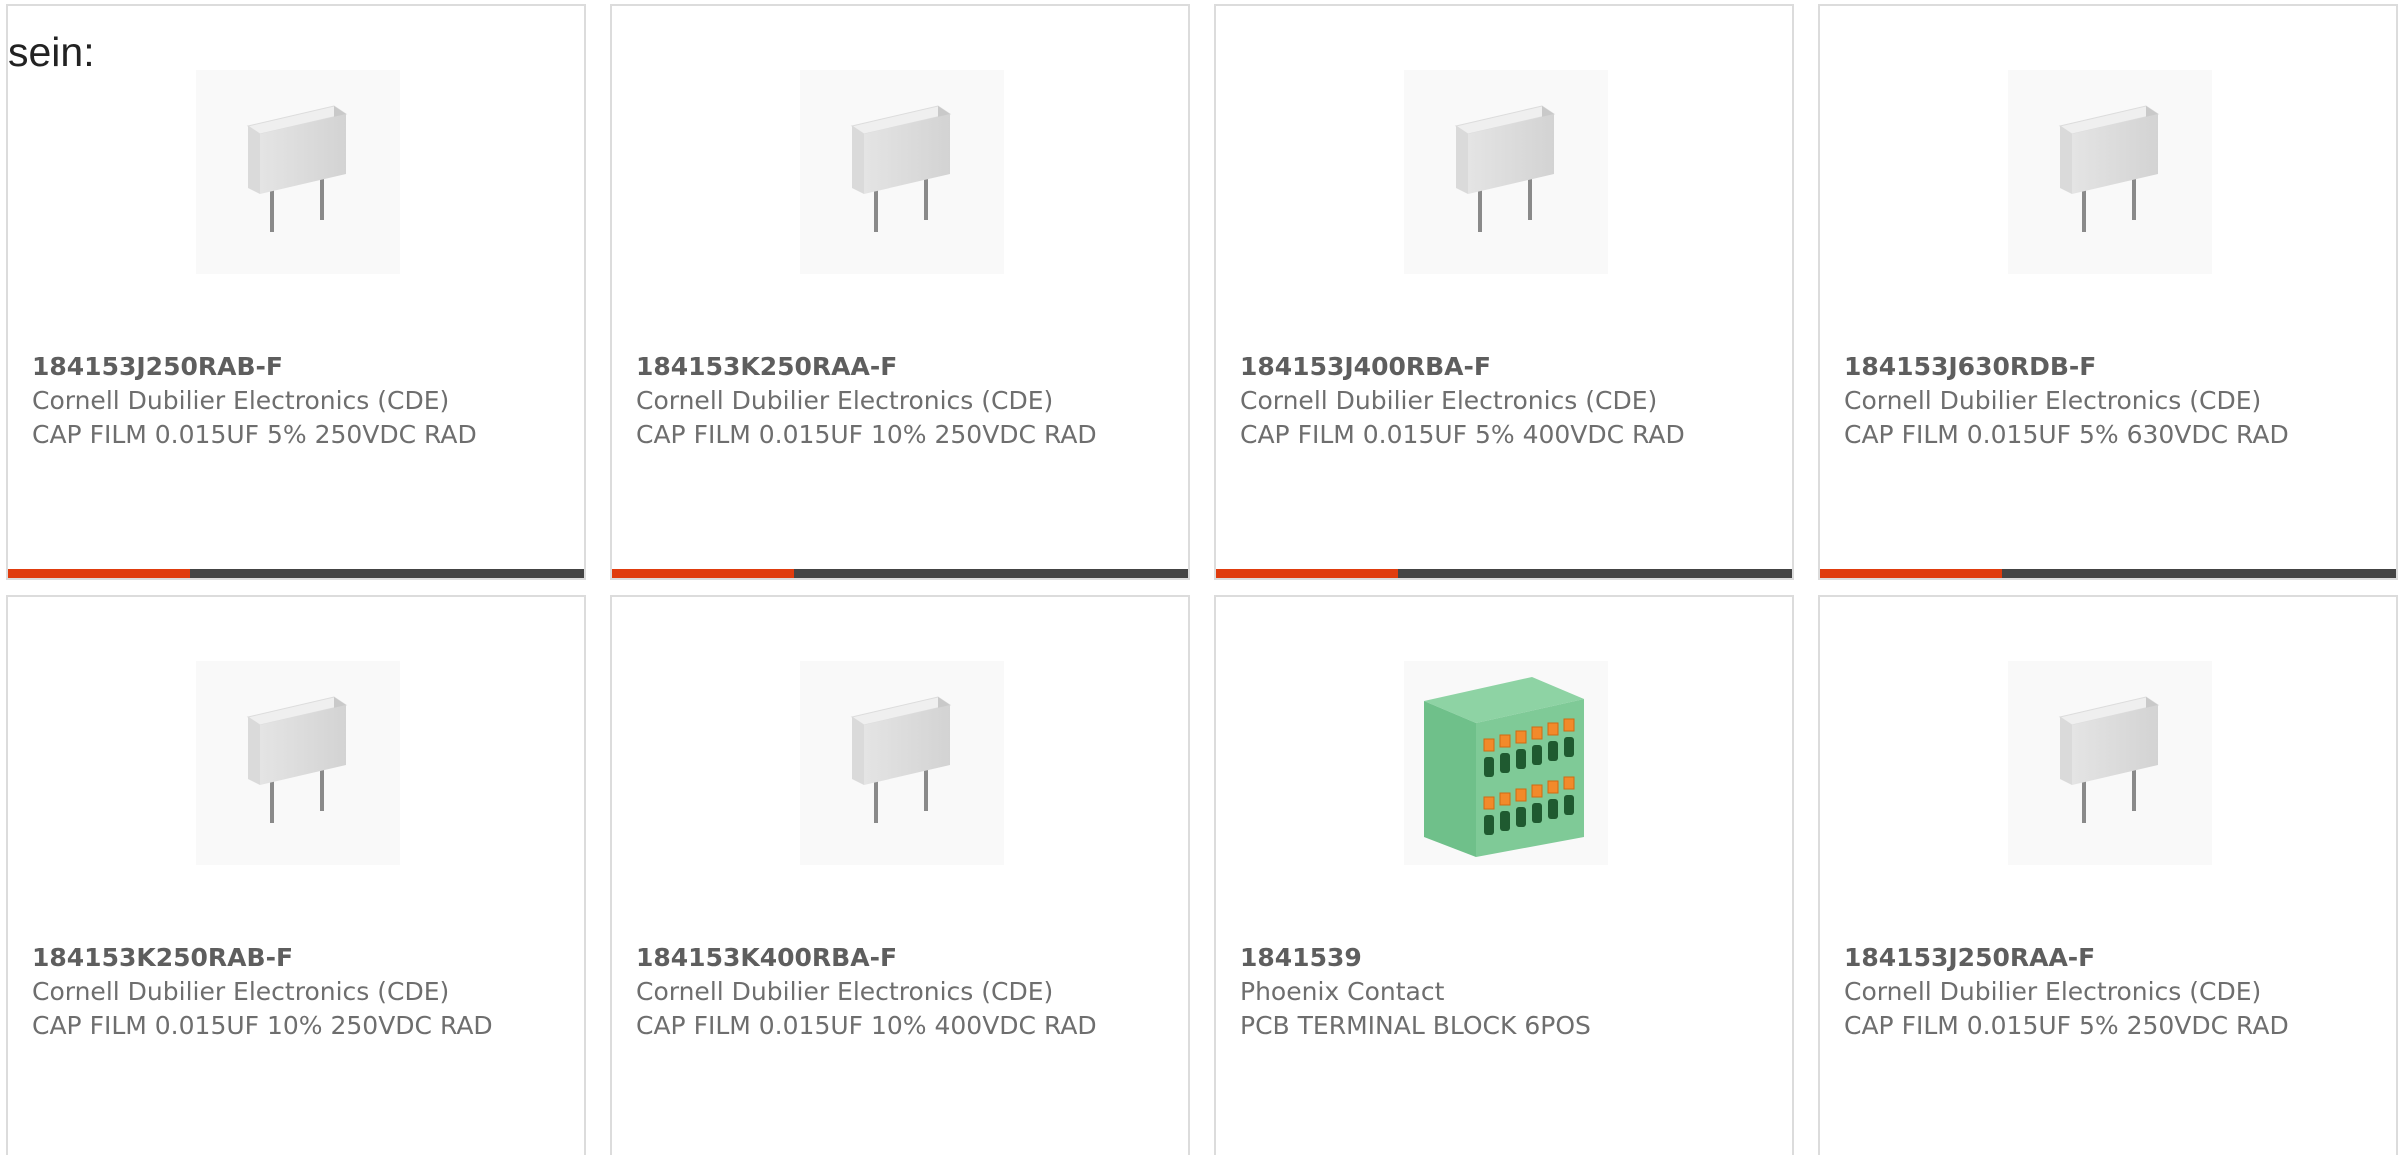 The height and width of the screenshot is (1155, 2400). Describe the element at coordinates (1415, 1025) in the screenshot. I see `description: PCB TERMINAL BLOCK 6POS` at that location.